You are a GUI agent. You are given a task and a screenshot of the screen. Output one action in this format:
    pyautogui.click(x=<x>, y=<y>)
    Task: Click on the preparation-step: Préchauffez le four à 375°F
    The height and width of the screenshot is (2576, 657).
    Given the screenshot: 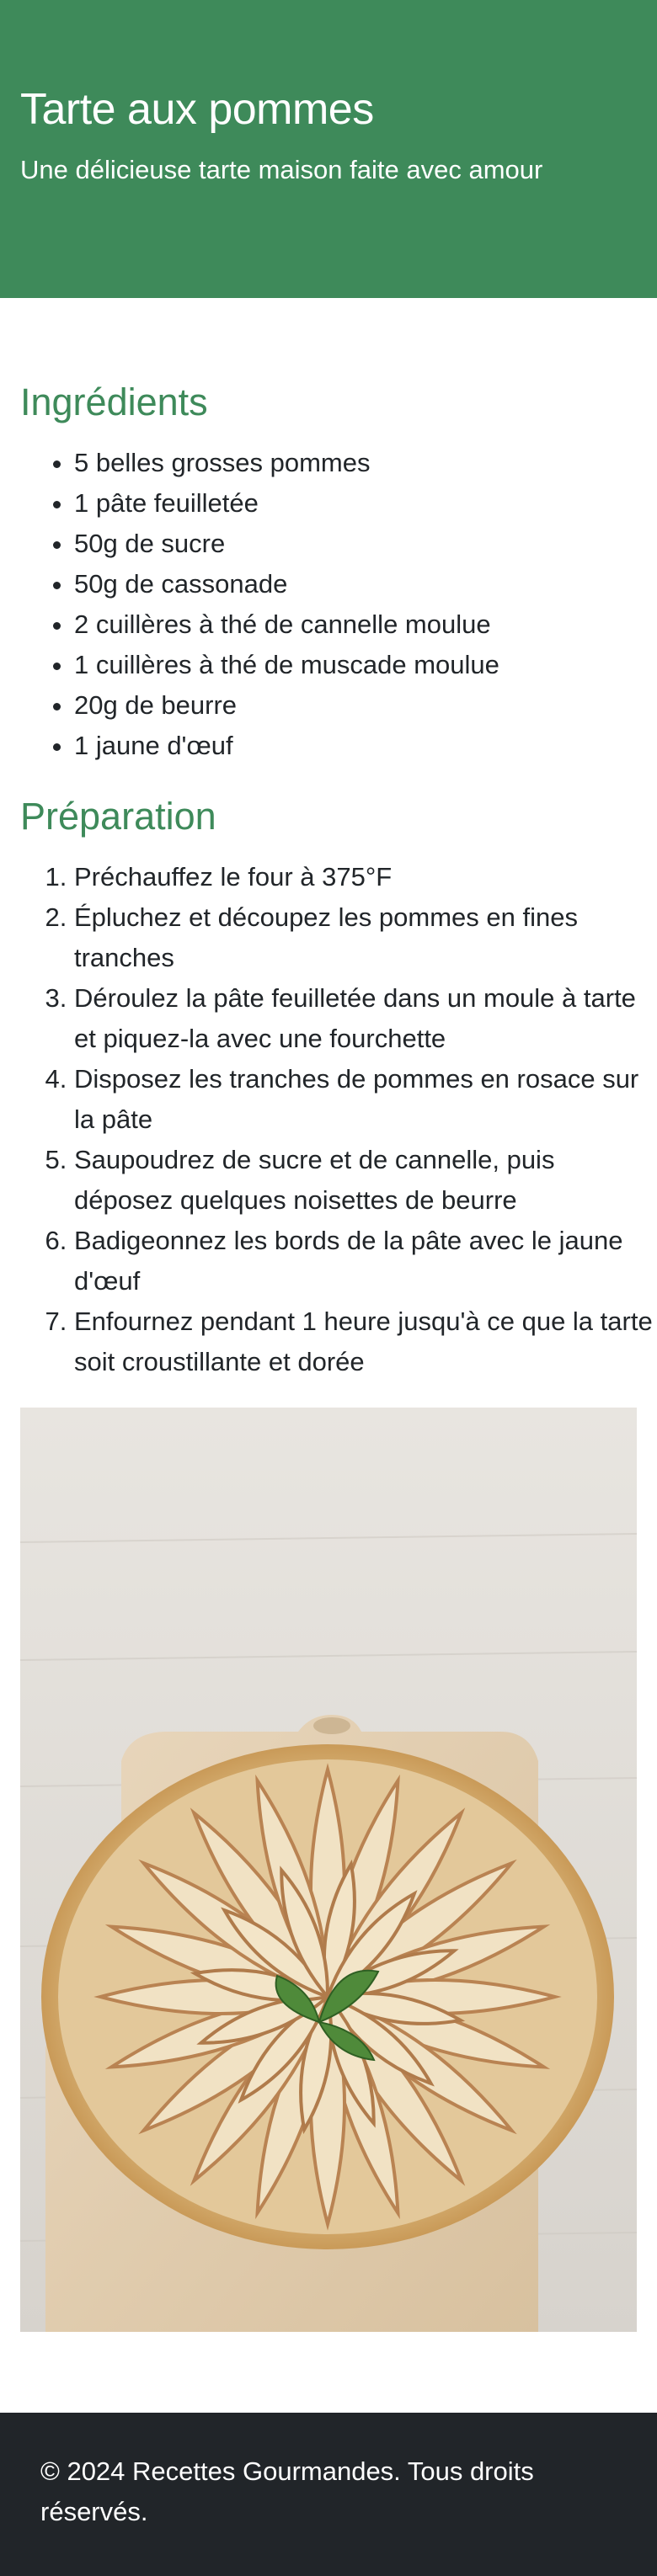 What is the action you would take?
    pyautogui.click(x=364, y=877)
    